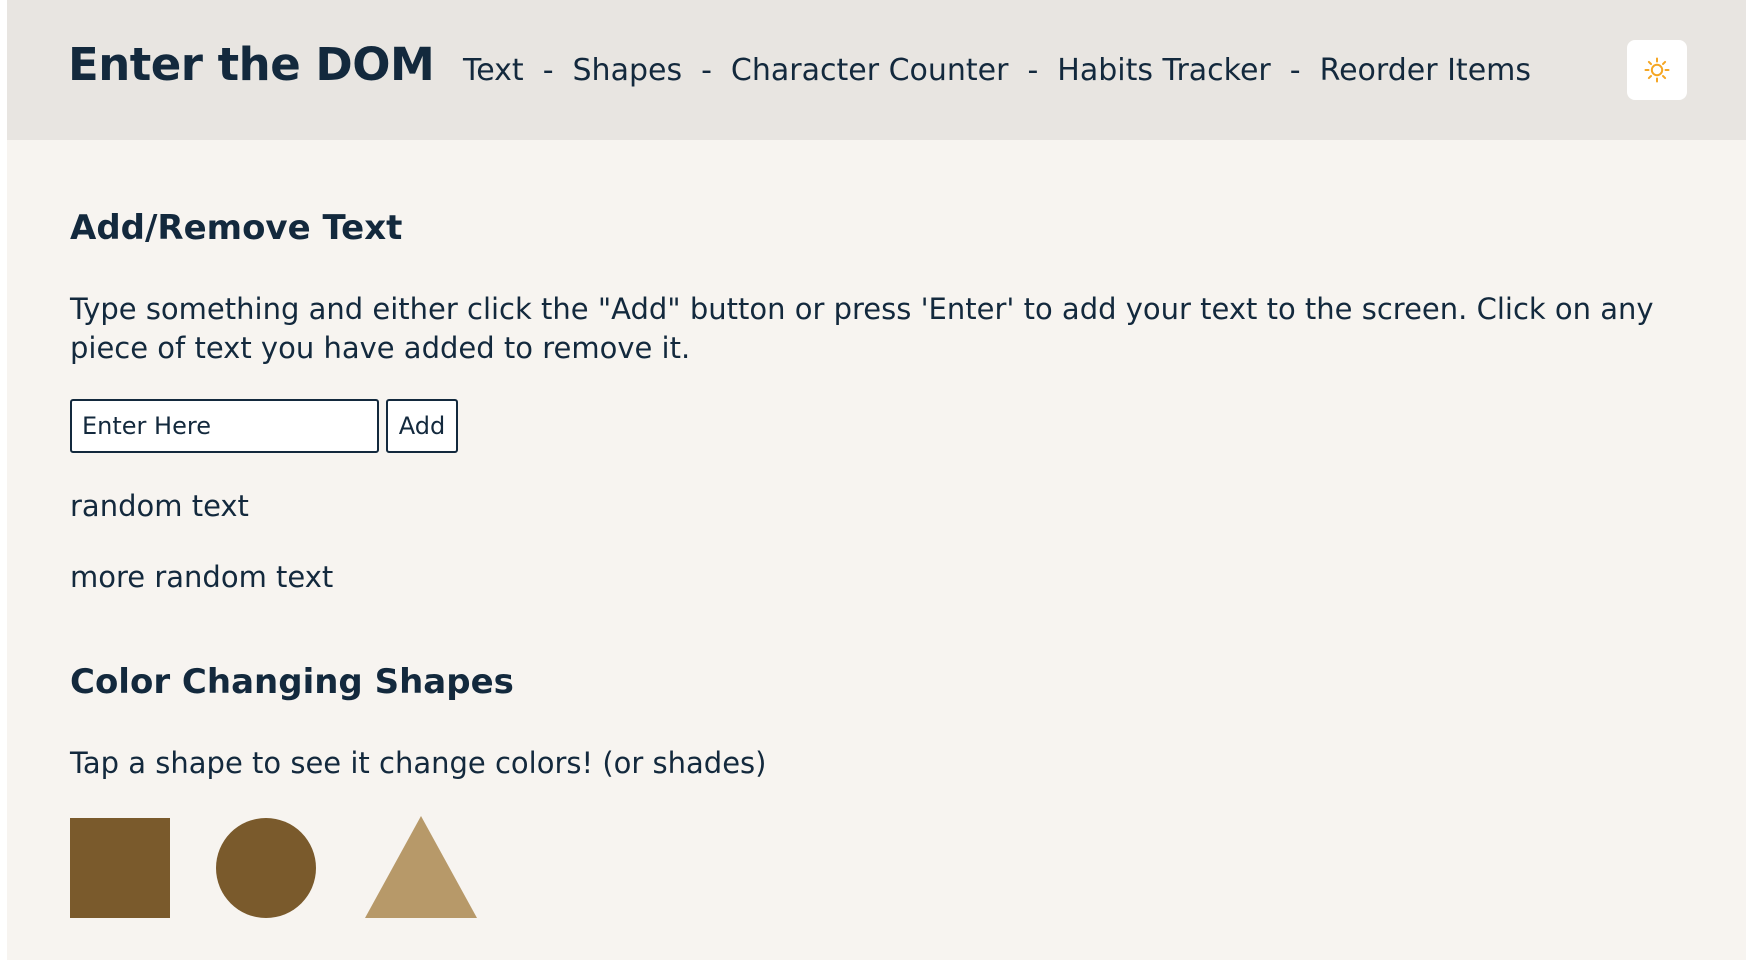 This screenshot has width=1746, height=960. I want to click on add-text-form: Add, so click(264, 426).